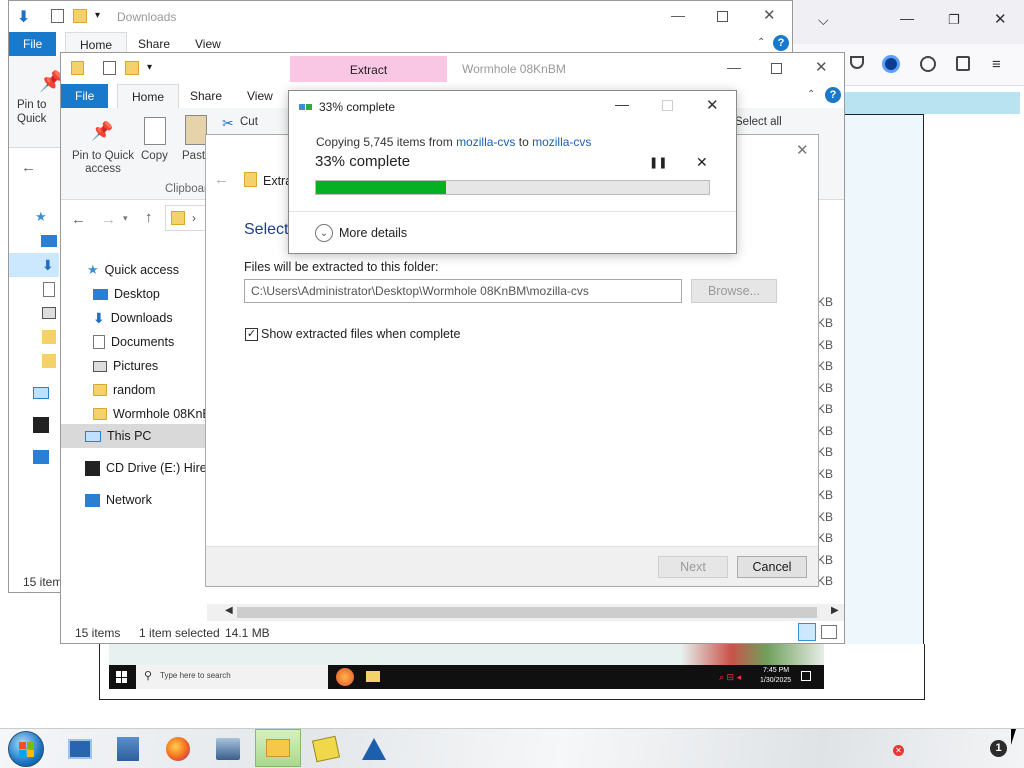 The height and width of the screenshot is (768, 1024). Describe the element at coordinates (221, 179) in the screenshot. I see `wizard-back-arrow: ←` at that location.